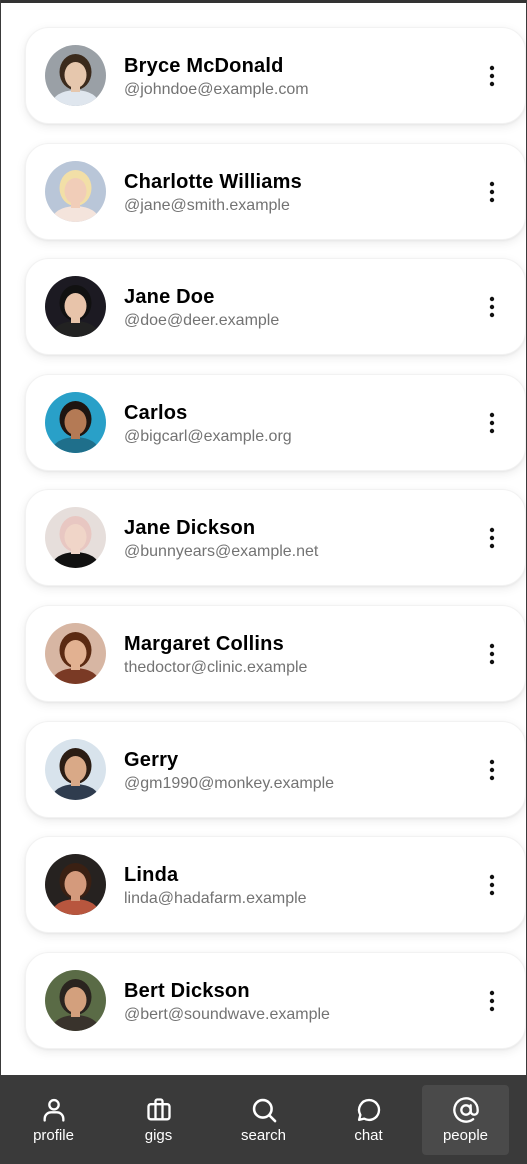  What do you see at coordinates (227, 1014) in the screenshot?
I see `person-handle: @bert@soundwave.example` at bounding box center [227, 1014].